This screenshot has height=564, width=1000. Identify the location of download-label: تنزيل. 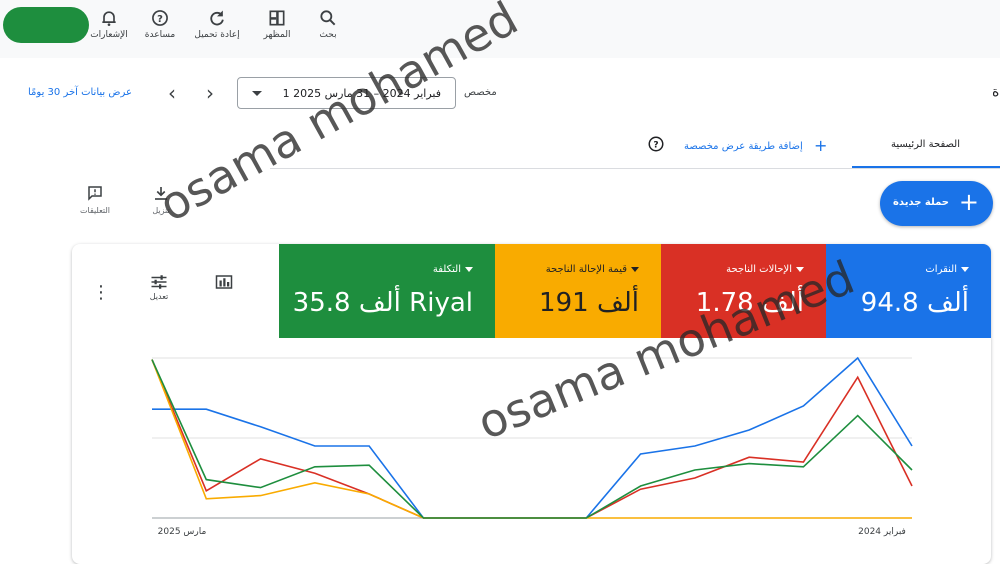
(161, 210).